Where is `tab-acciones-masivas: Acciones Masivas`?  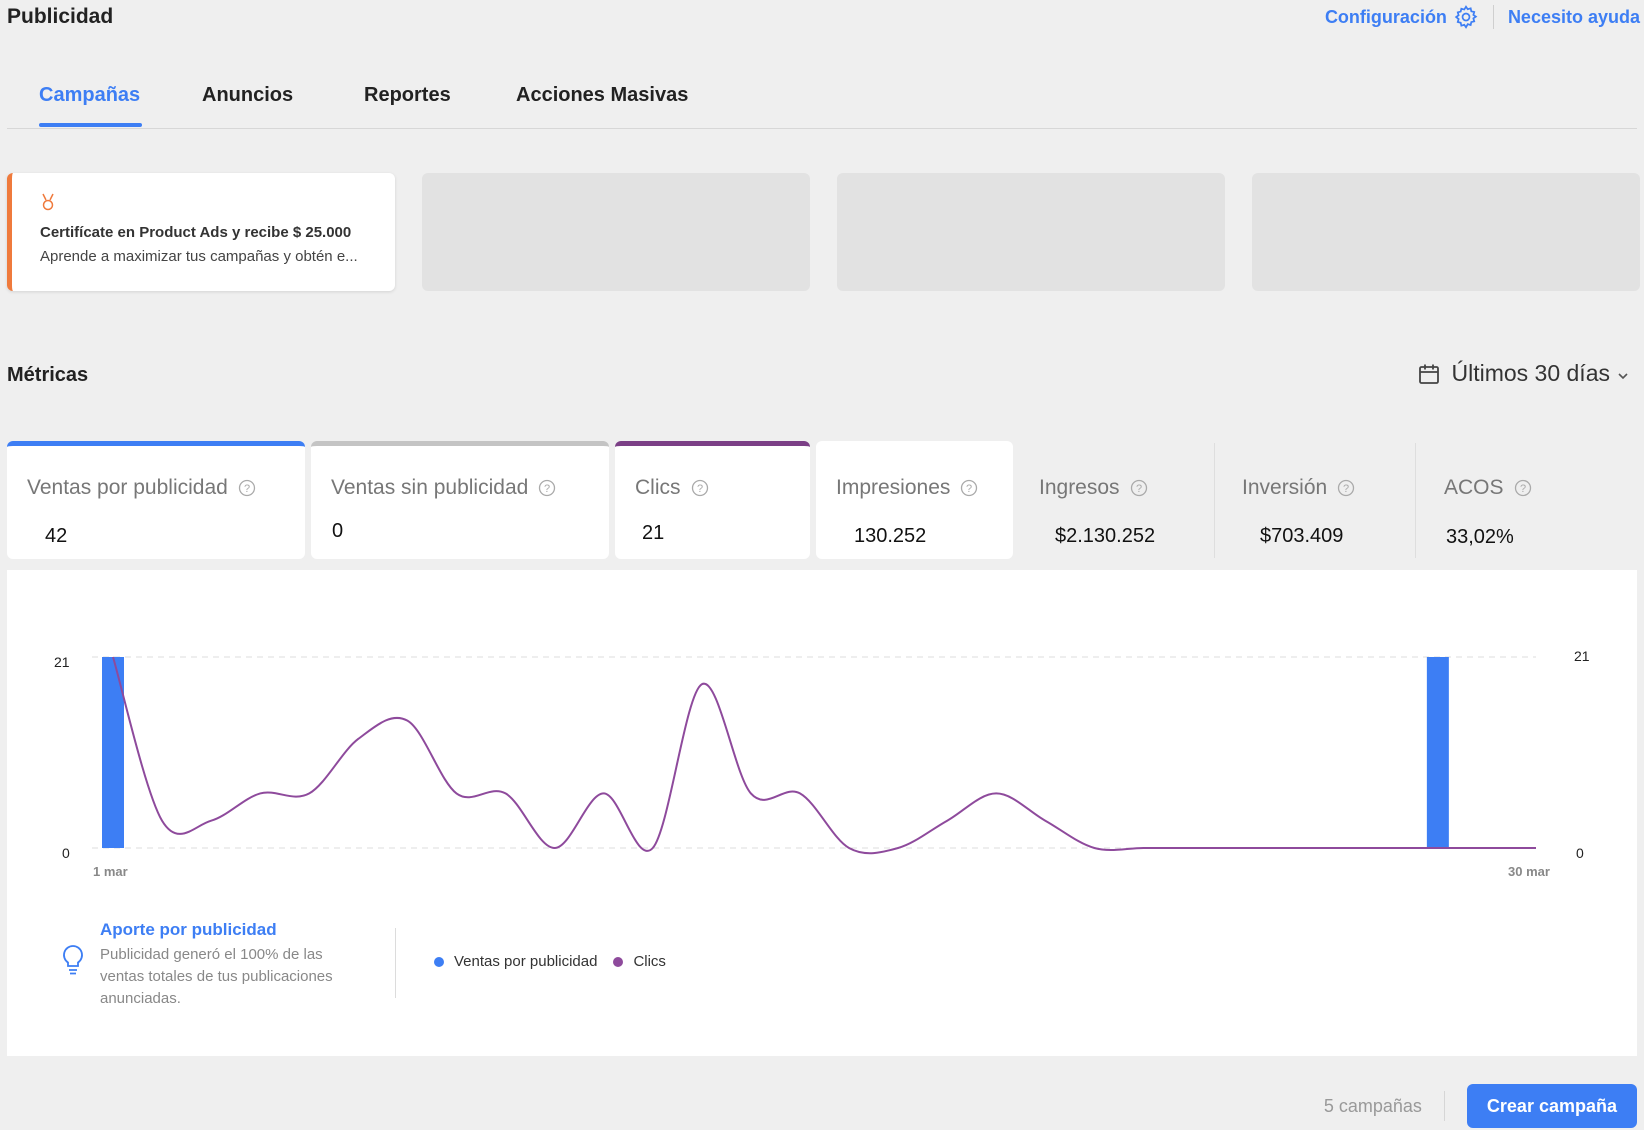
tab-acciones-masivas: Acciones Masivas is located at coordinates (602, 95).